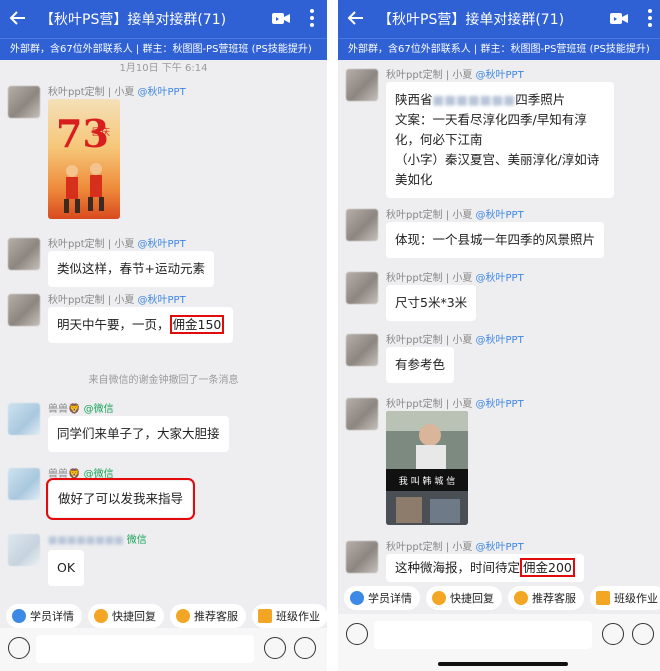  I want to click on blurred-name: ■■■■■■■■, so click(86, 540).